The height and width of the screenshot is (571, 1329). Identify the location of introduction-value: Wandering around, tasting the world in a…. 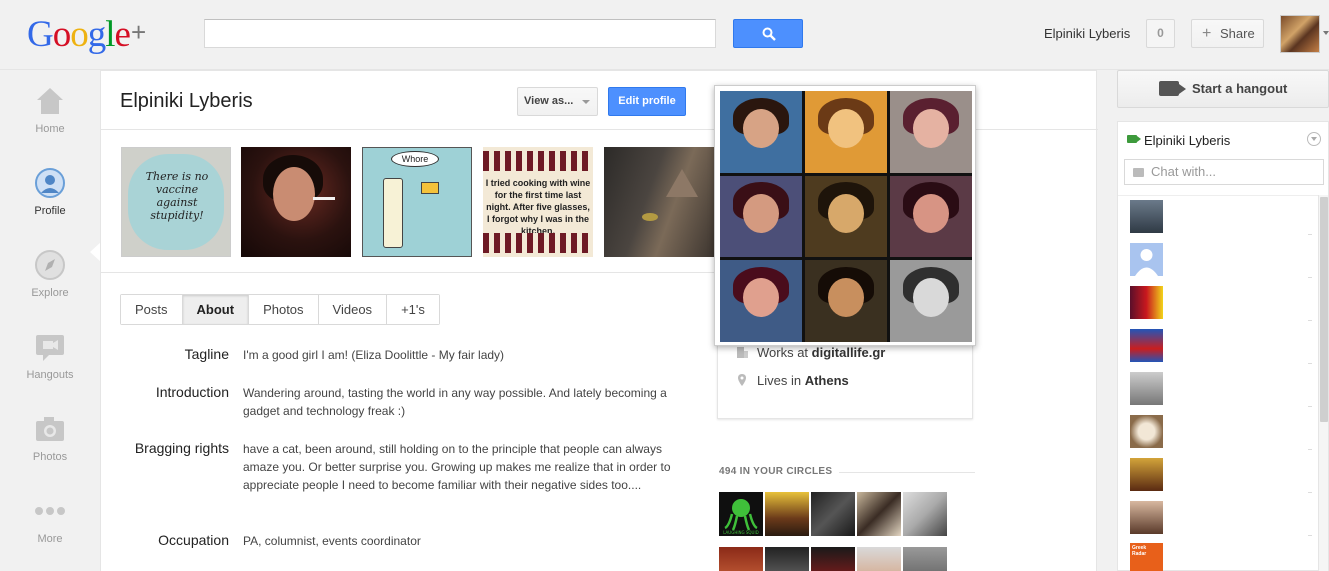
(455, 402).